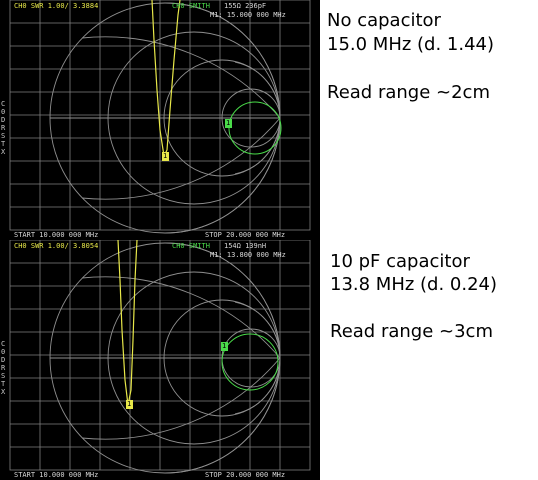  What do you see at coordinates (56, 246) in the screenshot?
I see `ch0-swr-label-bottom: CH0 SWR 1.00/ 3.8054` at bounding box center [56, 246].